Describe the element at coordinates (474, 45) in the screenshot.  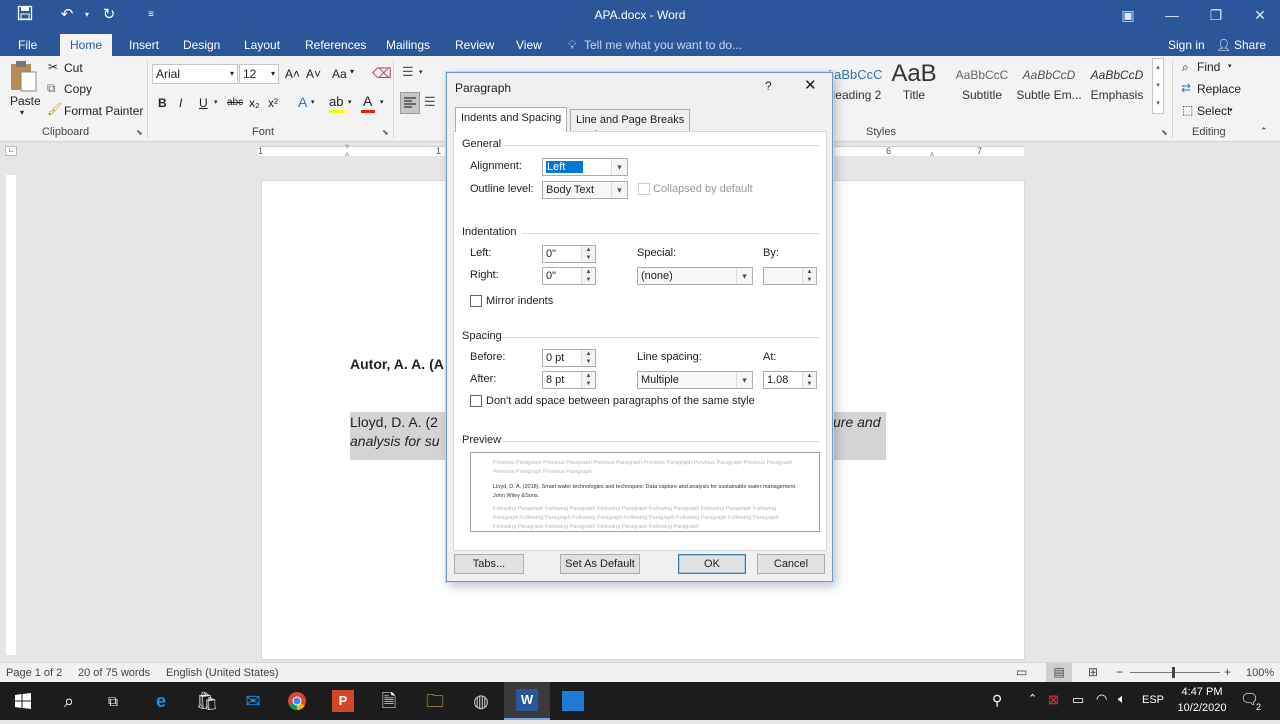
I see `tab-review: Review` at that location.